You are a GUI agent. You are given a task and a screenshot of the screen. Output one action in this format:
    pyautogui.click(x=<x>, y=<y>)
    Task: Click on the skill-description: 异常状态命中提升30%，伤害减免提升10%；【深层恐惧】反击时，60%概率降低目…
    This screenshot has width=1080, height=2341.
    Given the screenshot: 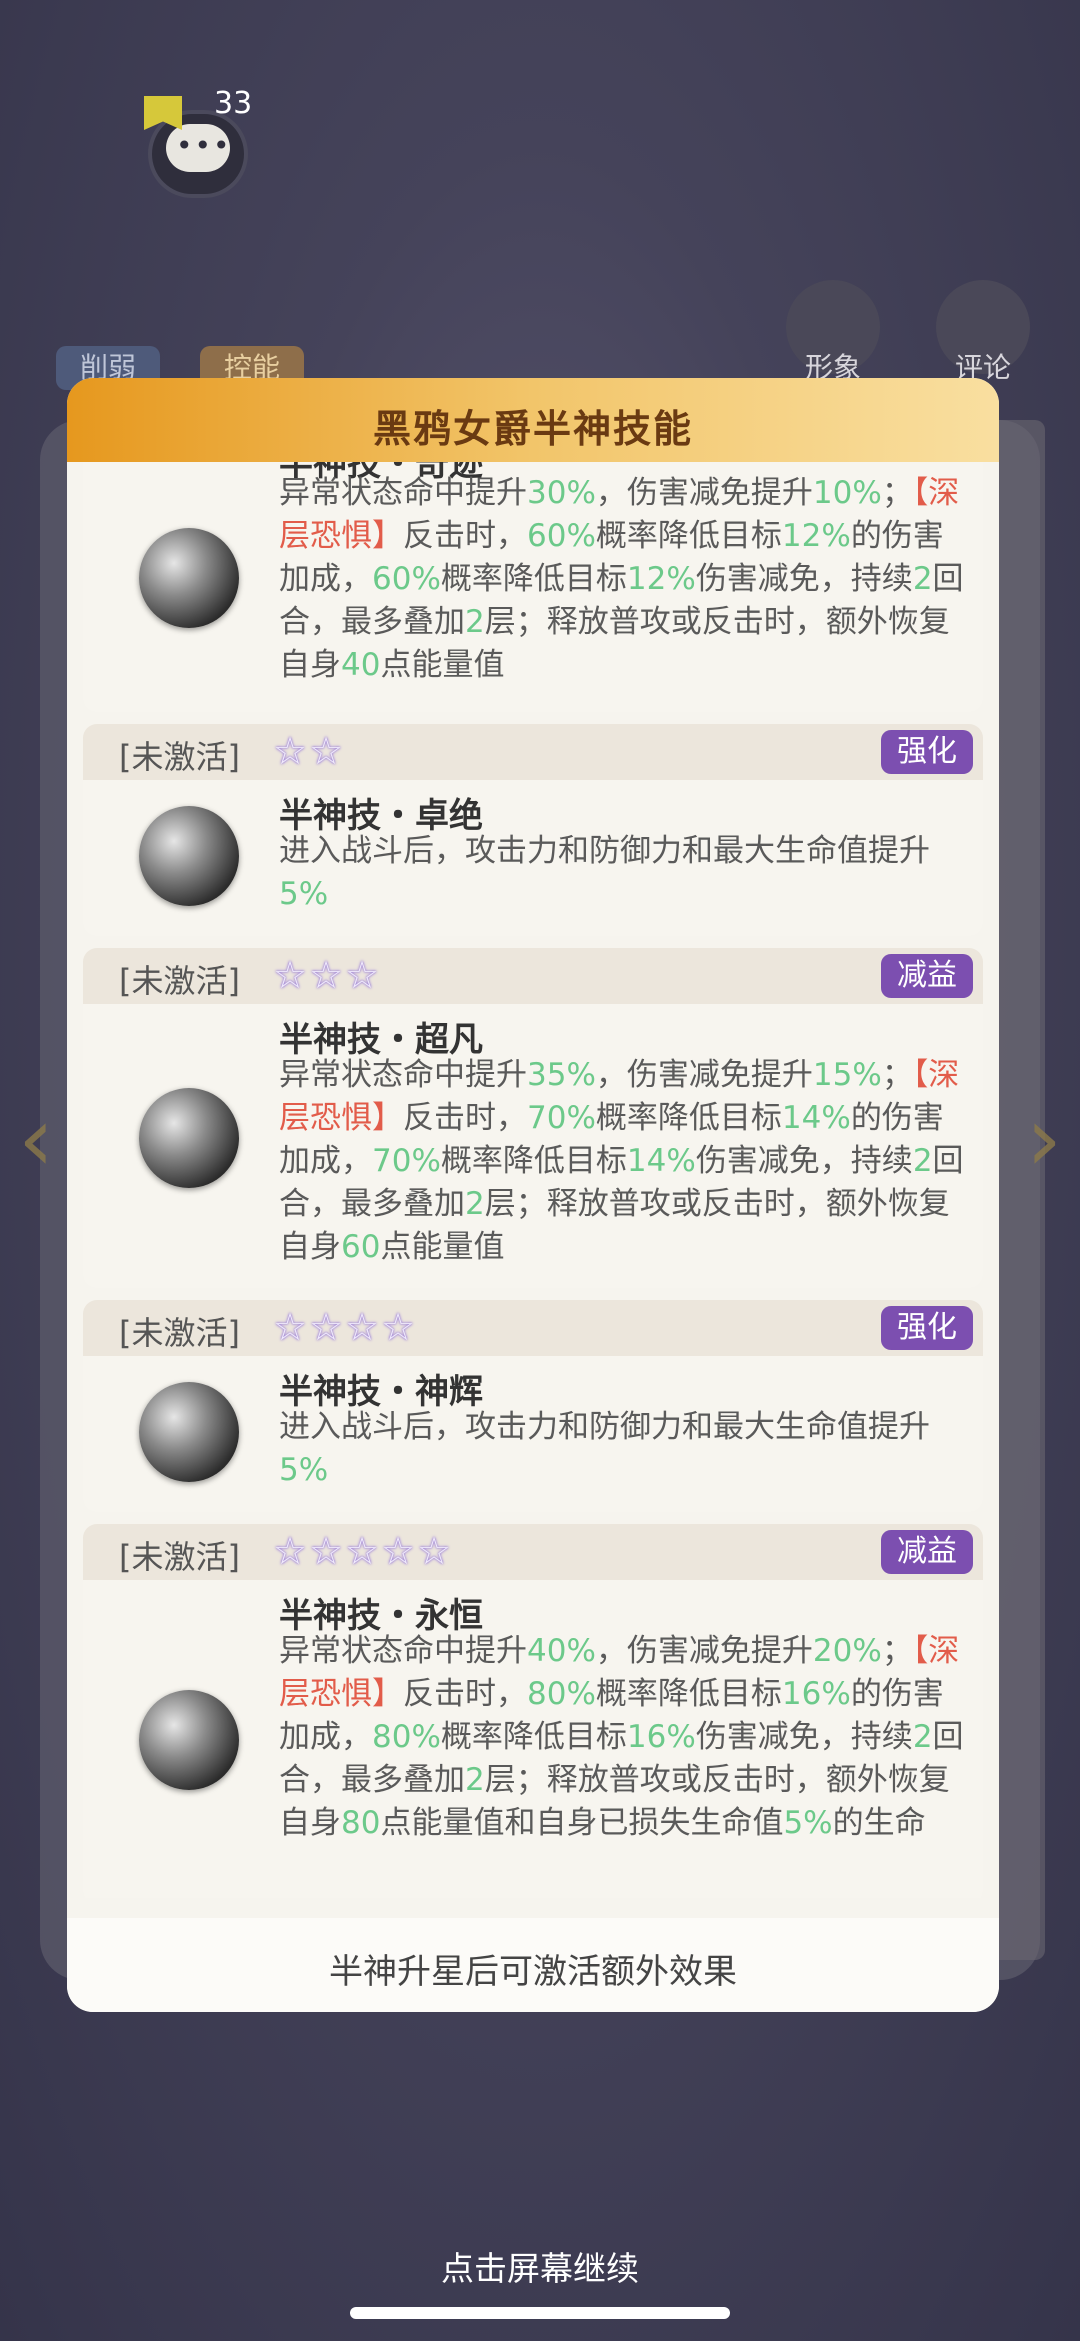 What is the action you would take?
    pyautogui.click(x=624, y=579)
    